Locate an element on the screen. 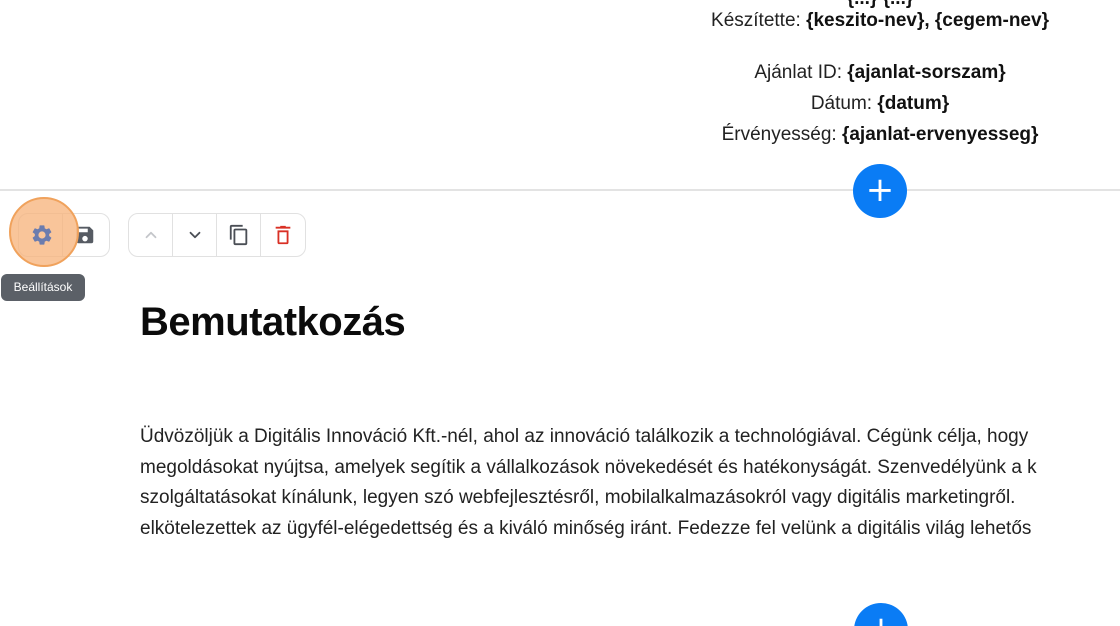 The width and height of the screenshot is (1120, 626). add-section-button: + is located at coordinates (880, 191).